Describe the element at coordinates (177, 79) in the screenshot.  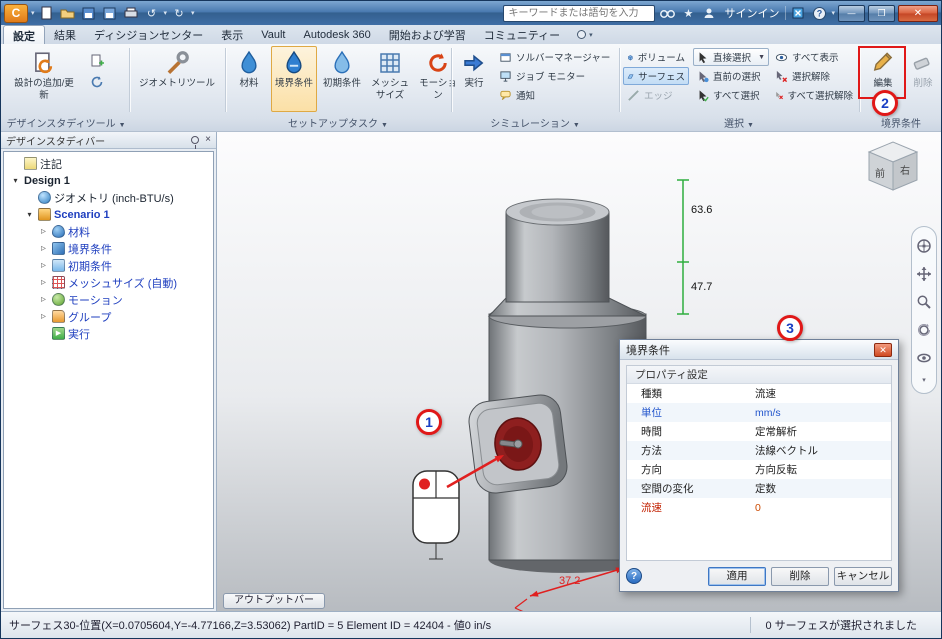
I see `geometry-tools-button: ジオメトリツール` at that location.